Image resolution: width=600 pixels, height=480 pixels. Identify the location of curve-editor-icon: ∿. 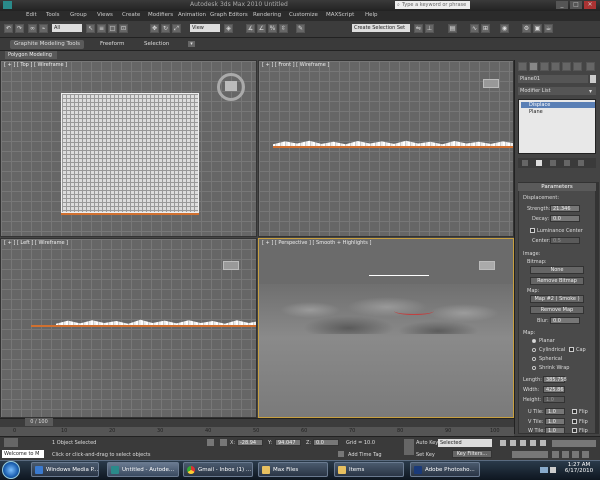
(474, 28).